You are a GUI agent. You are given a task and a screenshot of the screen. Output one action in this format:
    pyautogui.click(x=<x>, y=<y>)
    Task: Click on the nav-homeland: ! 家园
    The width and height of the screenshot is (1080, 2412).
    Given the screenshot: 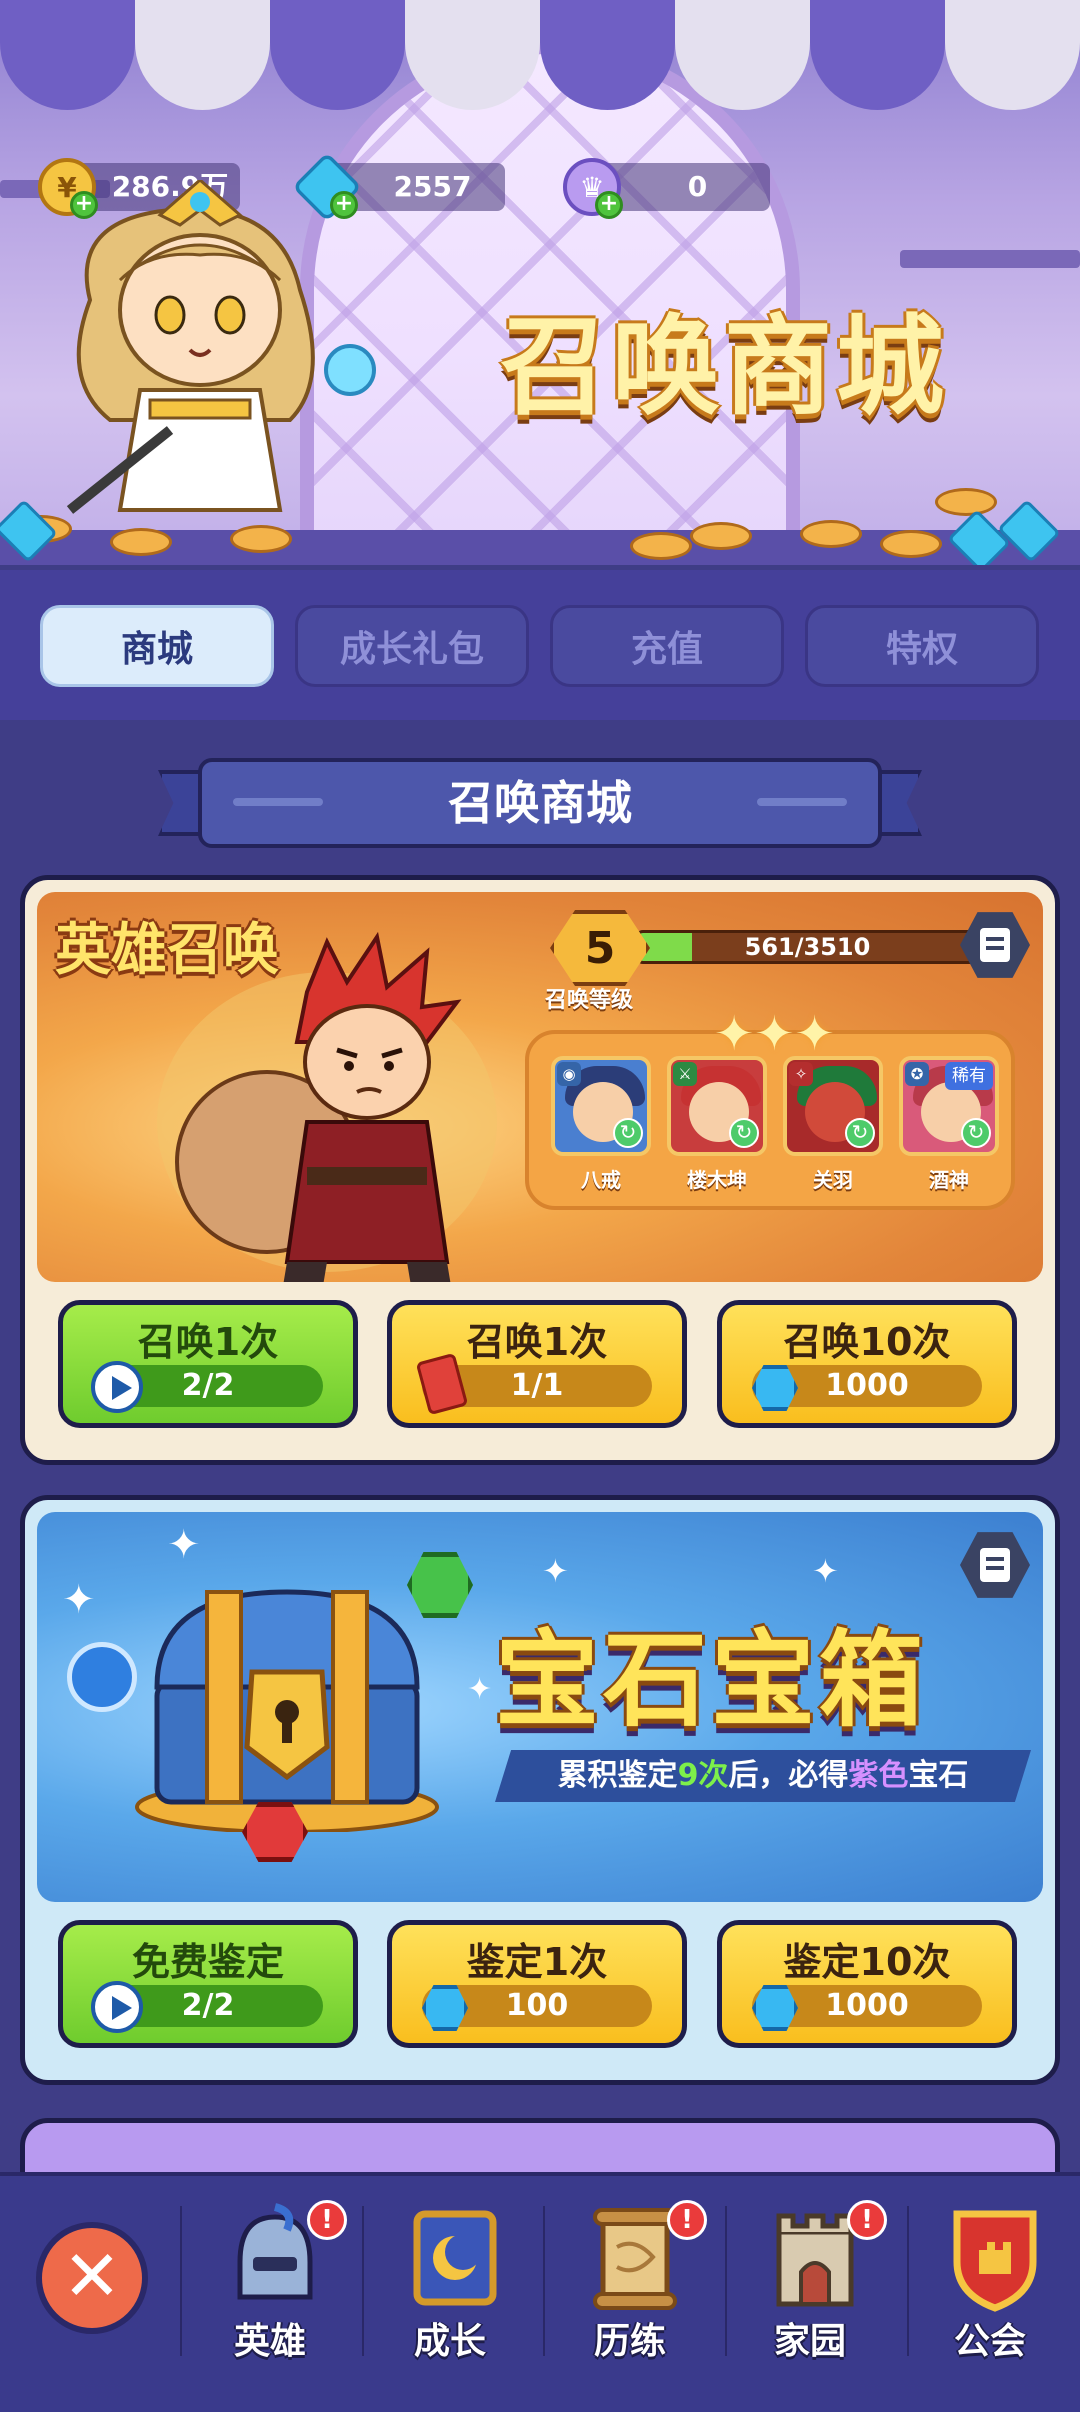 What is the action you would take?
    pyautogui.click(x=811, y=2296)
    